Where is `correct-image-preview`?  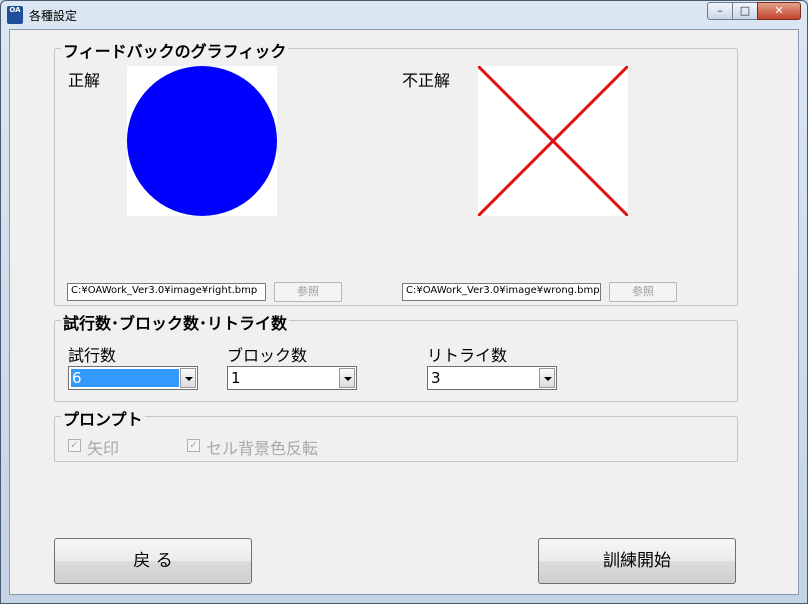
correct-image-preview is located at coordinates (202, 141).